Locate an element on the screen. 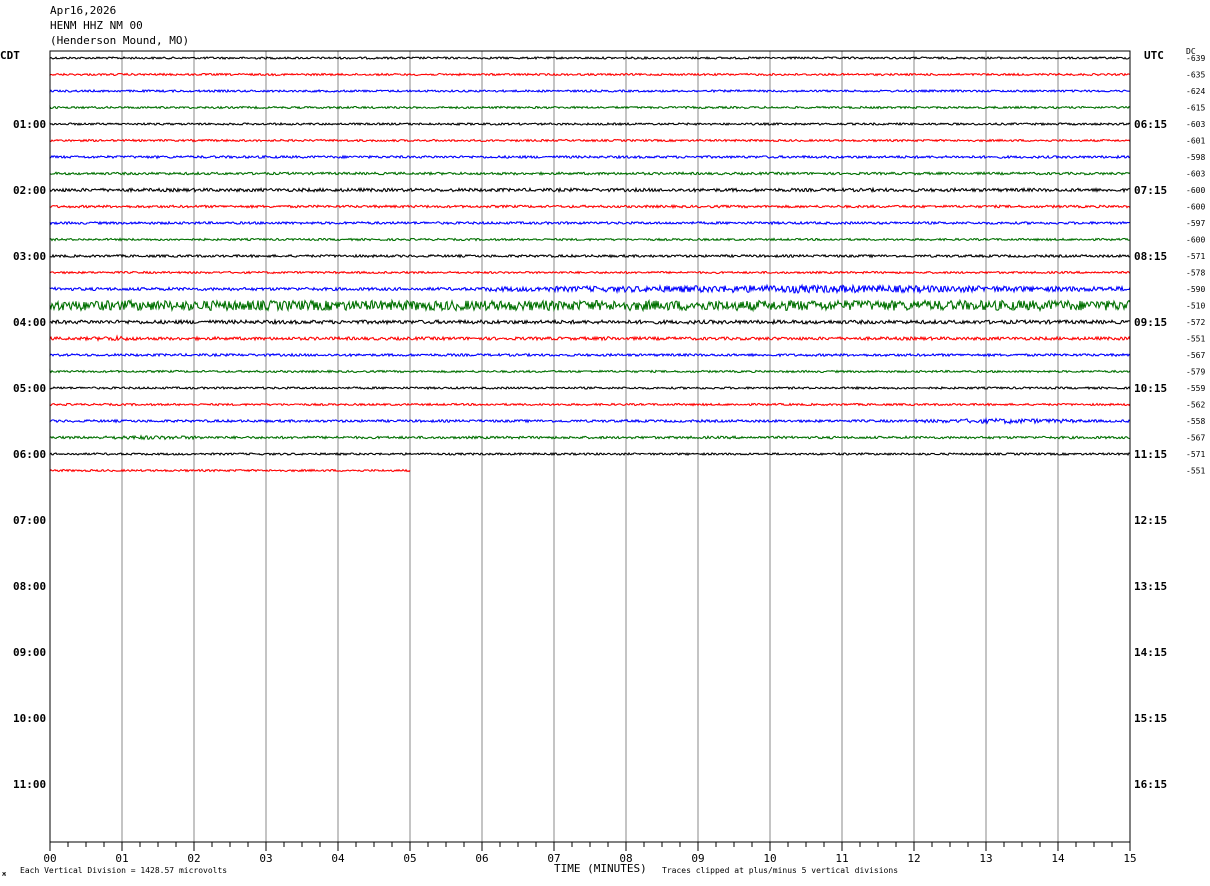  station-location: (Henderson Mound, MO) is located at coordinates (120, 40).